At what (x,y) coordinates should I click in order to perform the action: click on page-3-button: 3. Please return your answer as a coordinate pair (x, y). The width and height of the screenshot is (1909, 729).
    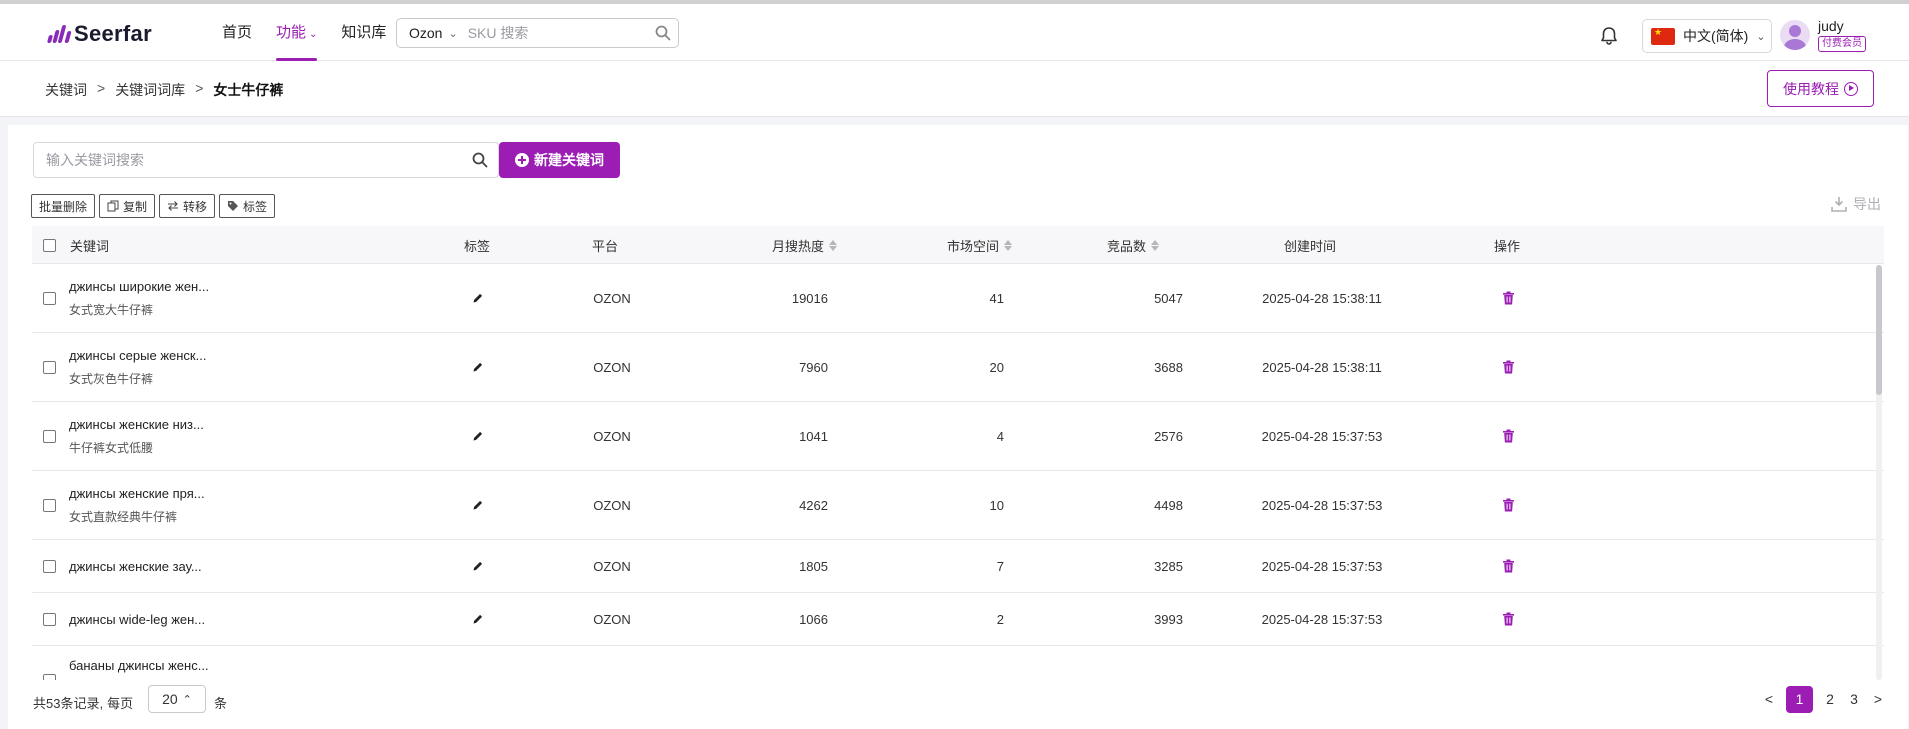
    Looking at the image, I should click on (1854, 699).